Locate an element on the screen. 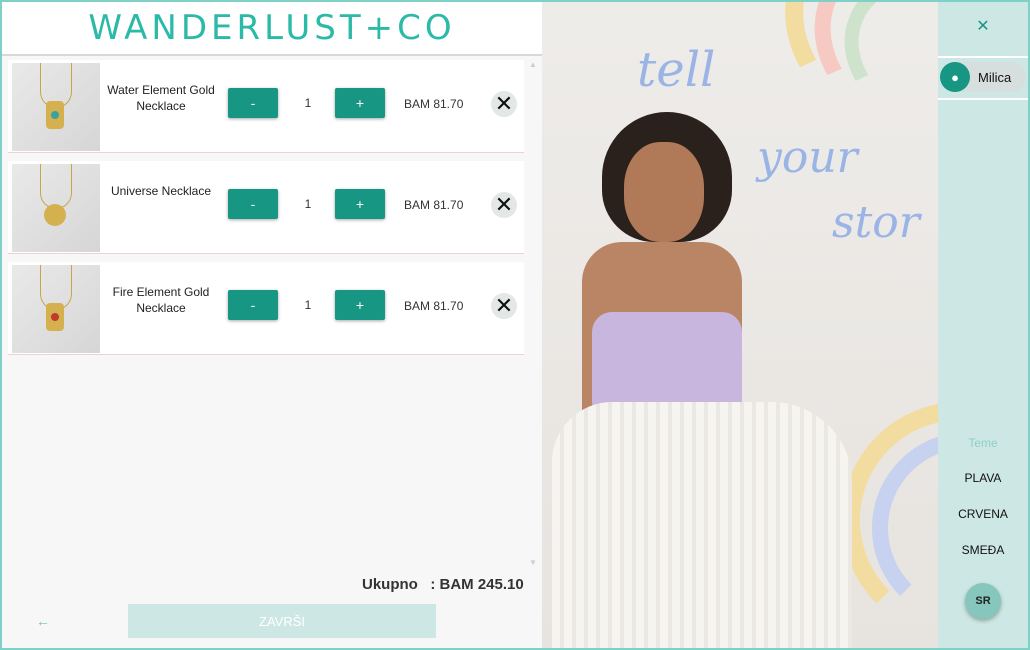  scroll-down-arrow: ▼ is located at coordinates (533, 563).